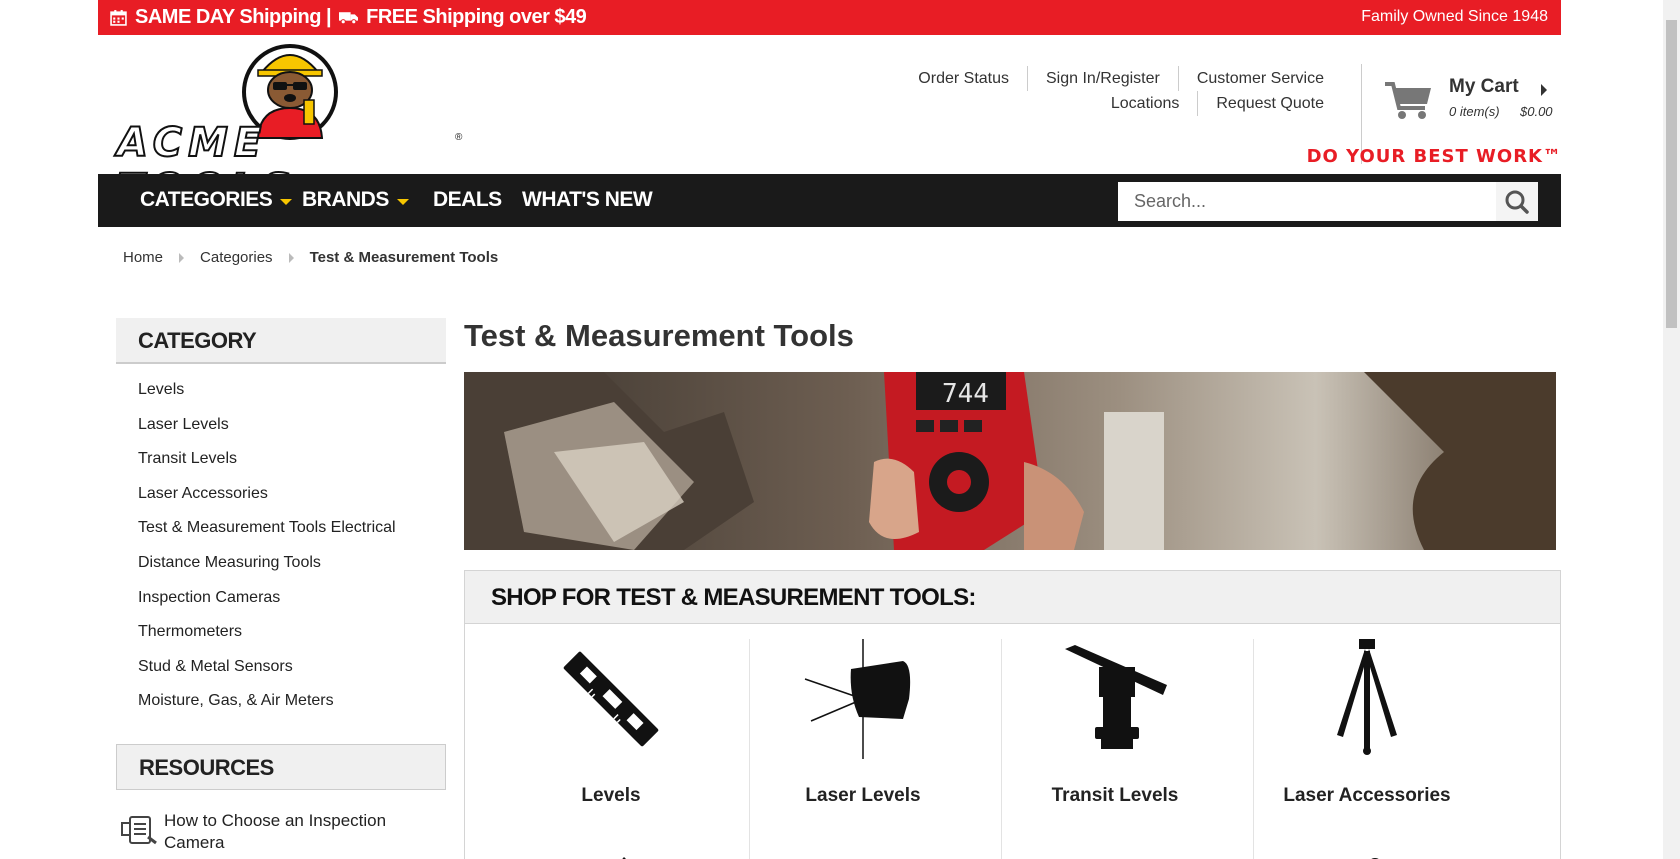  I want to click on same-day-shipping-text: SAME DAY Shipping |, so click(233, 17).